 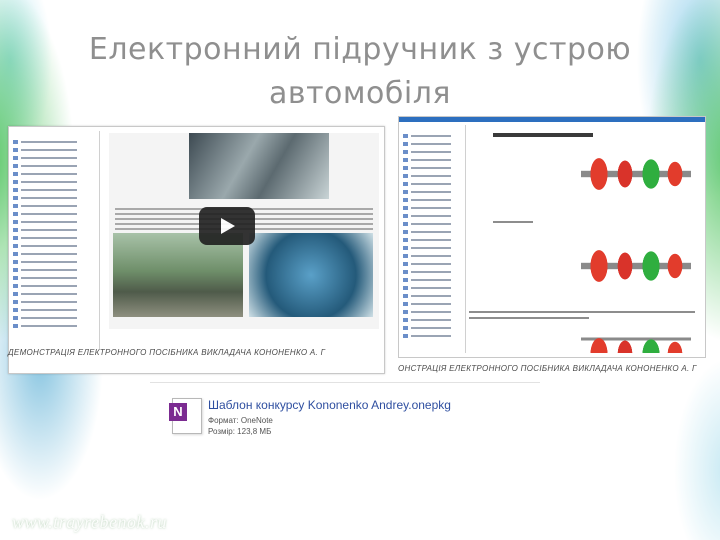 I want to click on play-icon, so click(x=227, y=226).